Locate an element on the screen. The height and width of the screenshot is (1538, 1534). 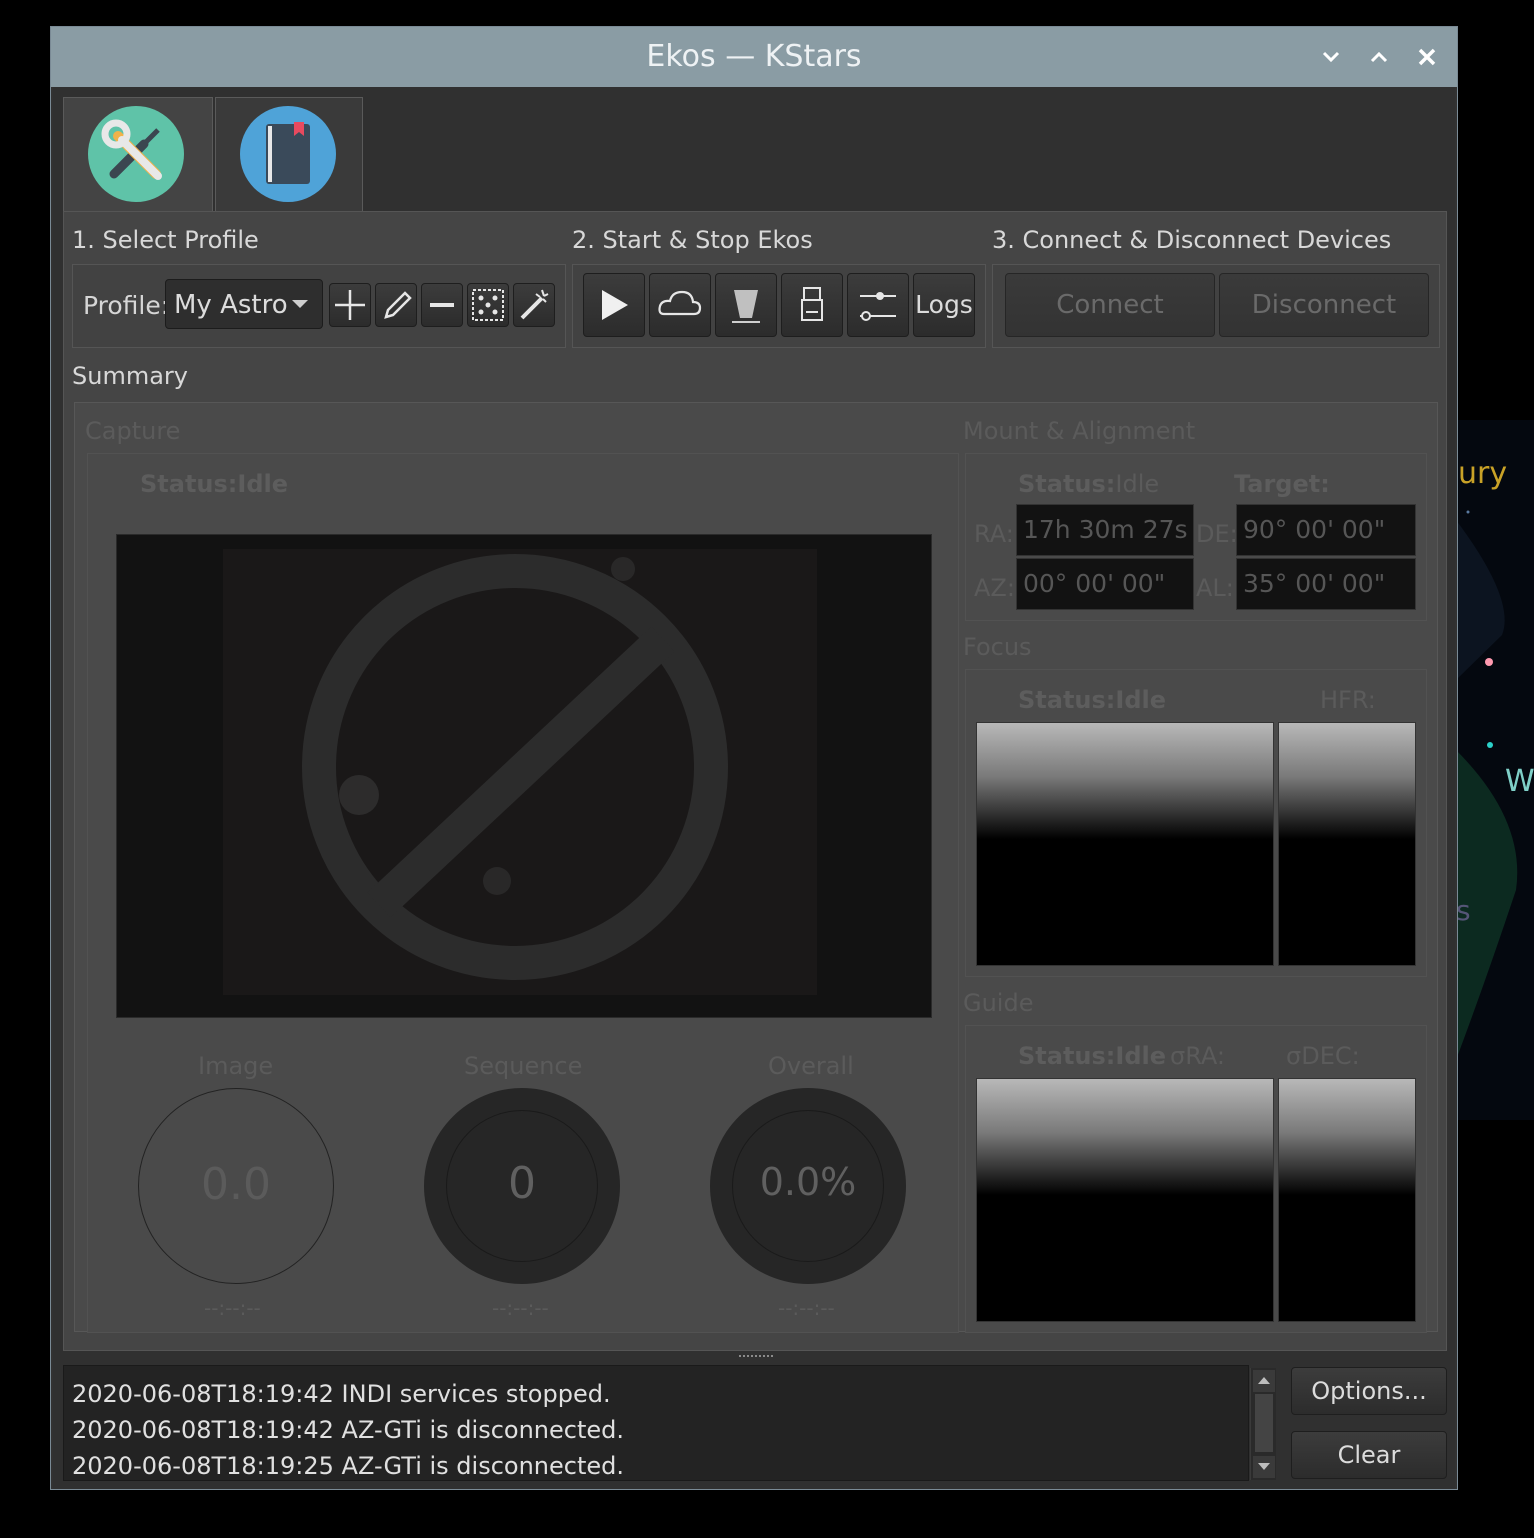
window-title: Ekos — KStars is located at coordinates (754, 56).